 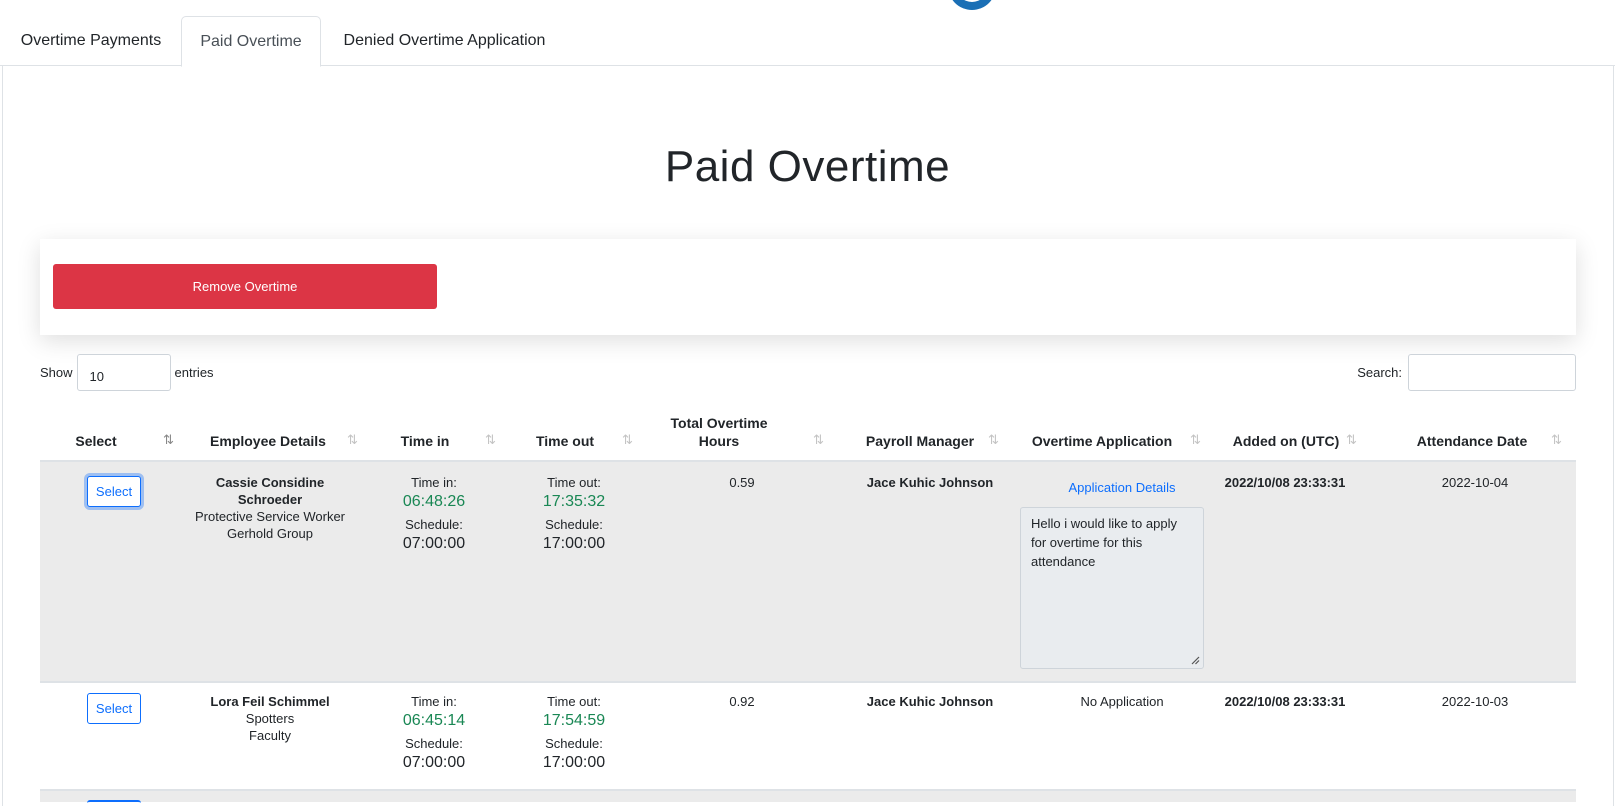 What do you see at coordinates (574, 732) in the screenshot?
I see `time-out-cell: Time out: 17:54:59 Schedule: 17:00:00` at bounding box center [574, 732].